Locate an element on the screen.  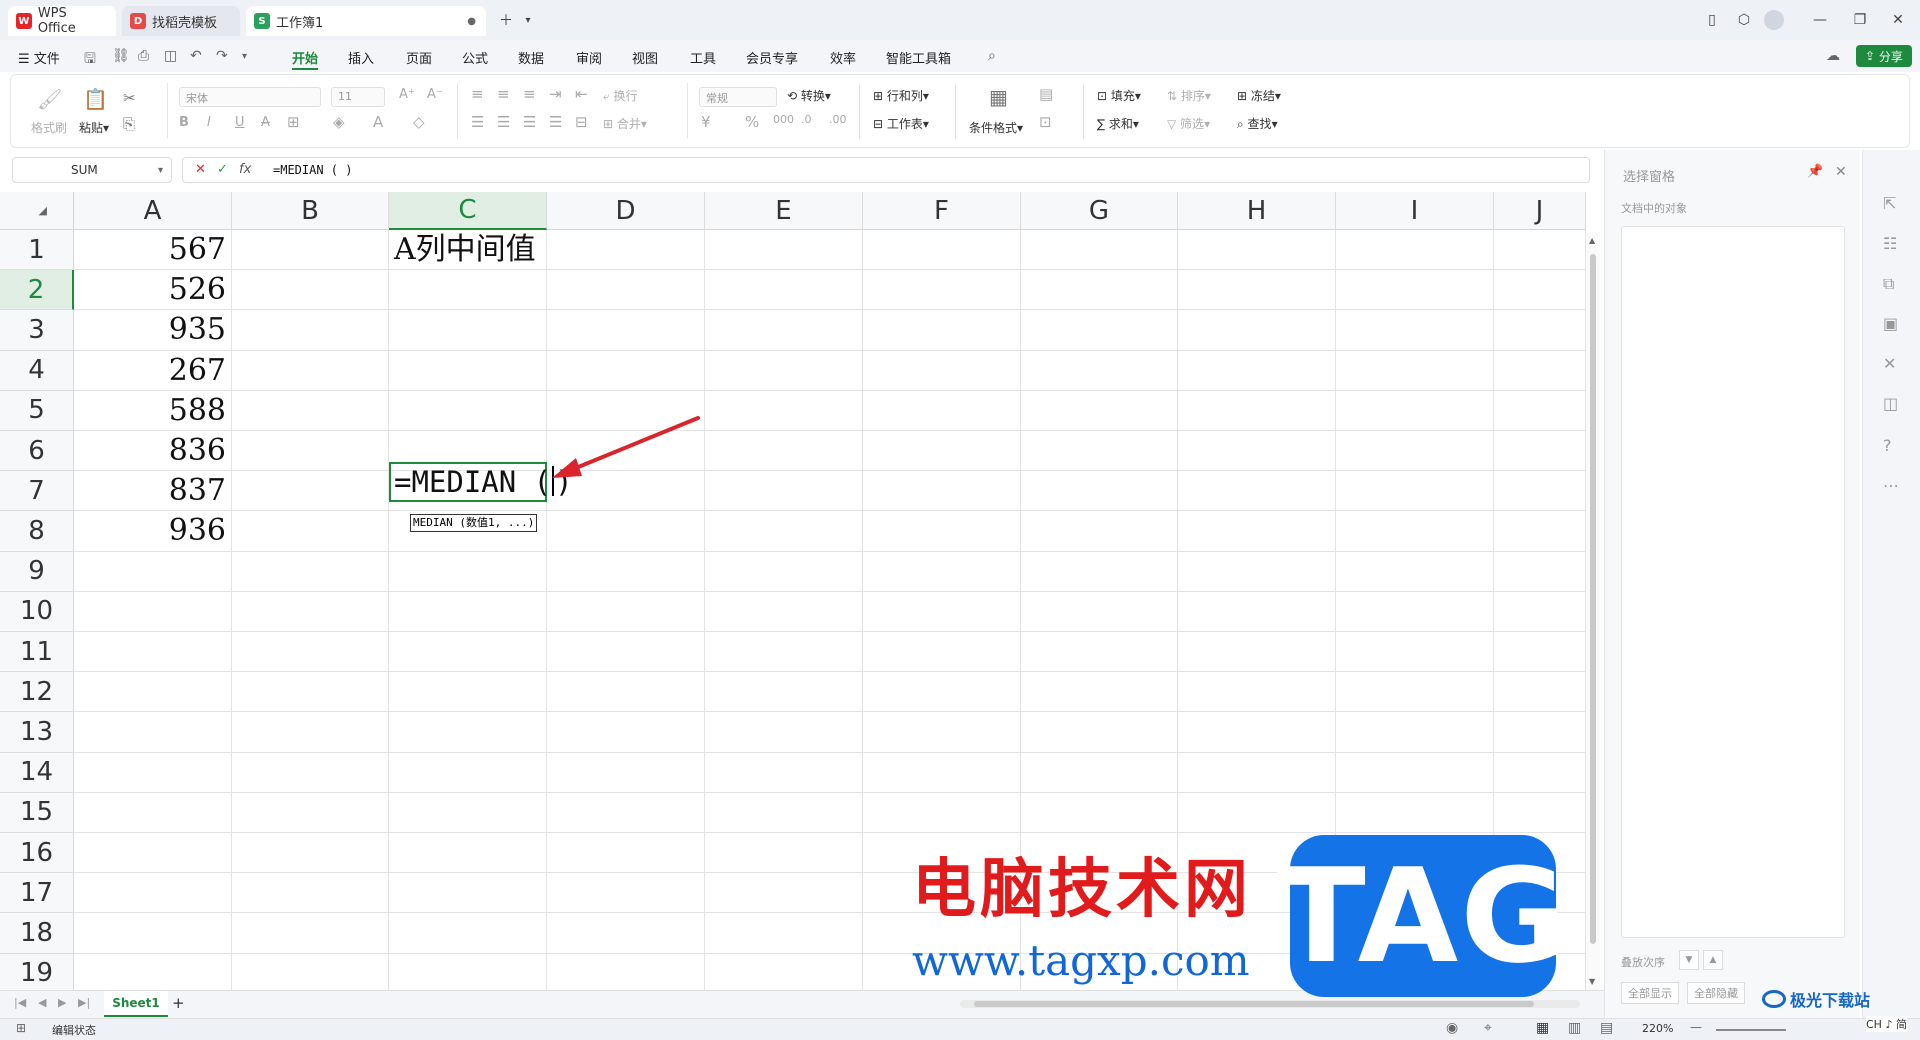
align-middle-icon: ≡ is located at coordinates (503, 94).